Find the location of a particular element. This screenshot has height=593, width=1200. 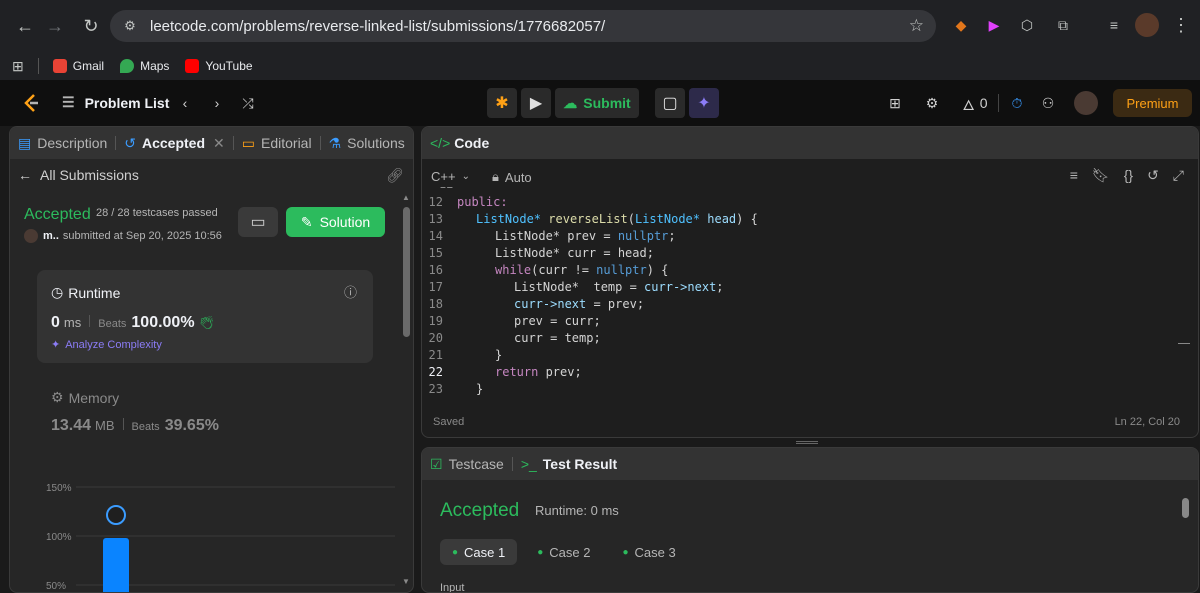

tab-test-result: >_ Test Result is located at coordinates (569, 464).